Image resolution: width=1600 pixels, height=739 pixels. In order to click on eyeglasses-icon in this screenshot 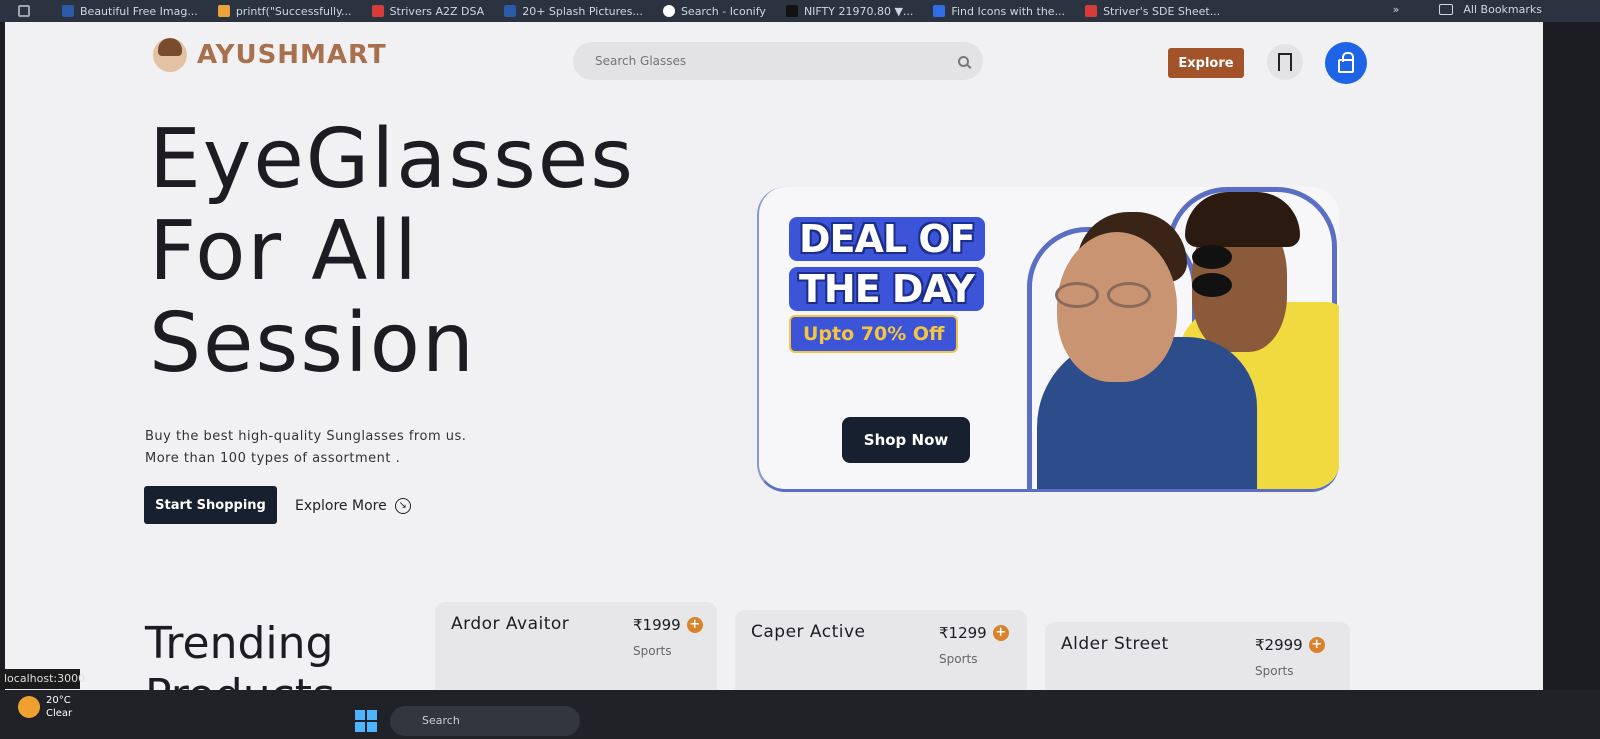, I will do `click(1110, 295)`.